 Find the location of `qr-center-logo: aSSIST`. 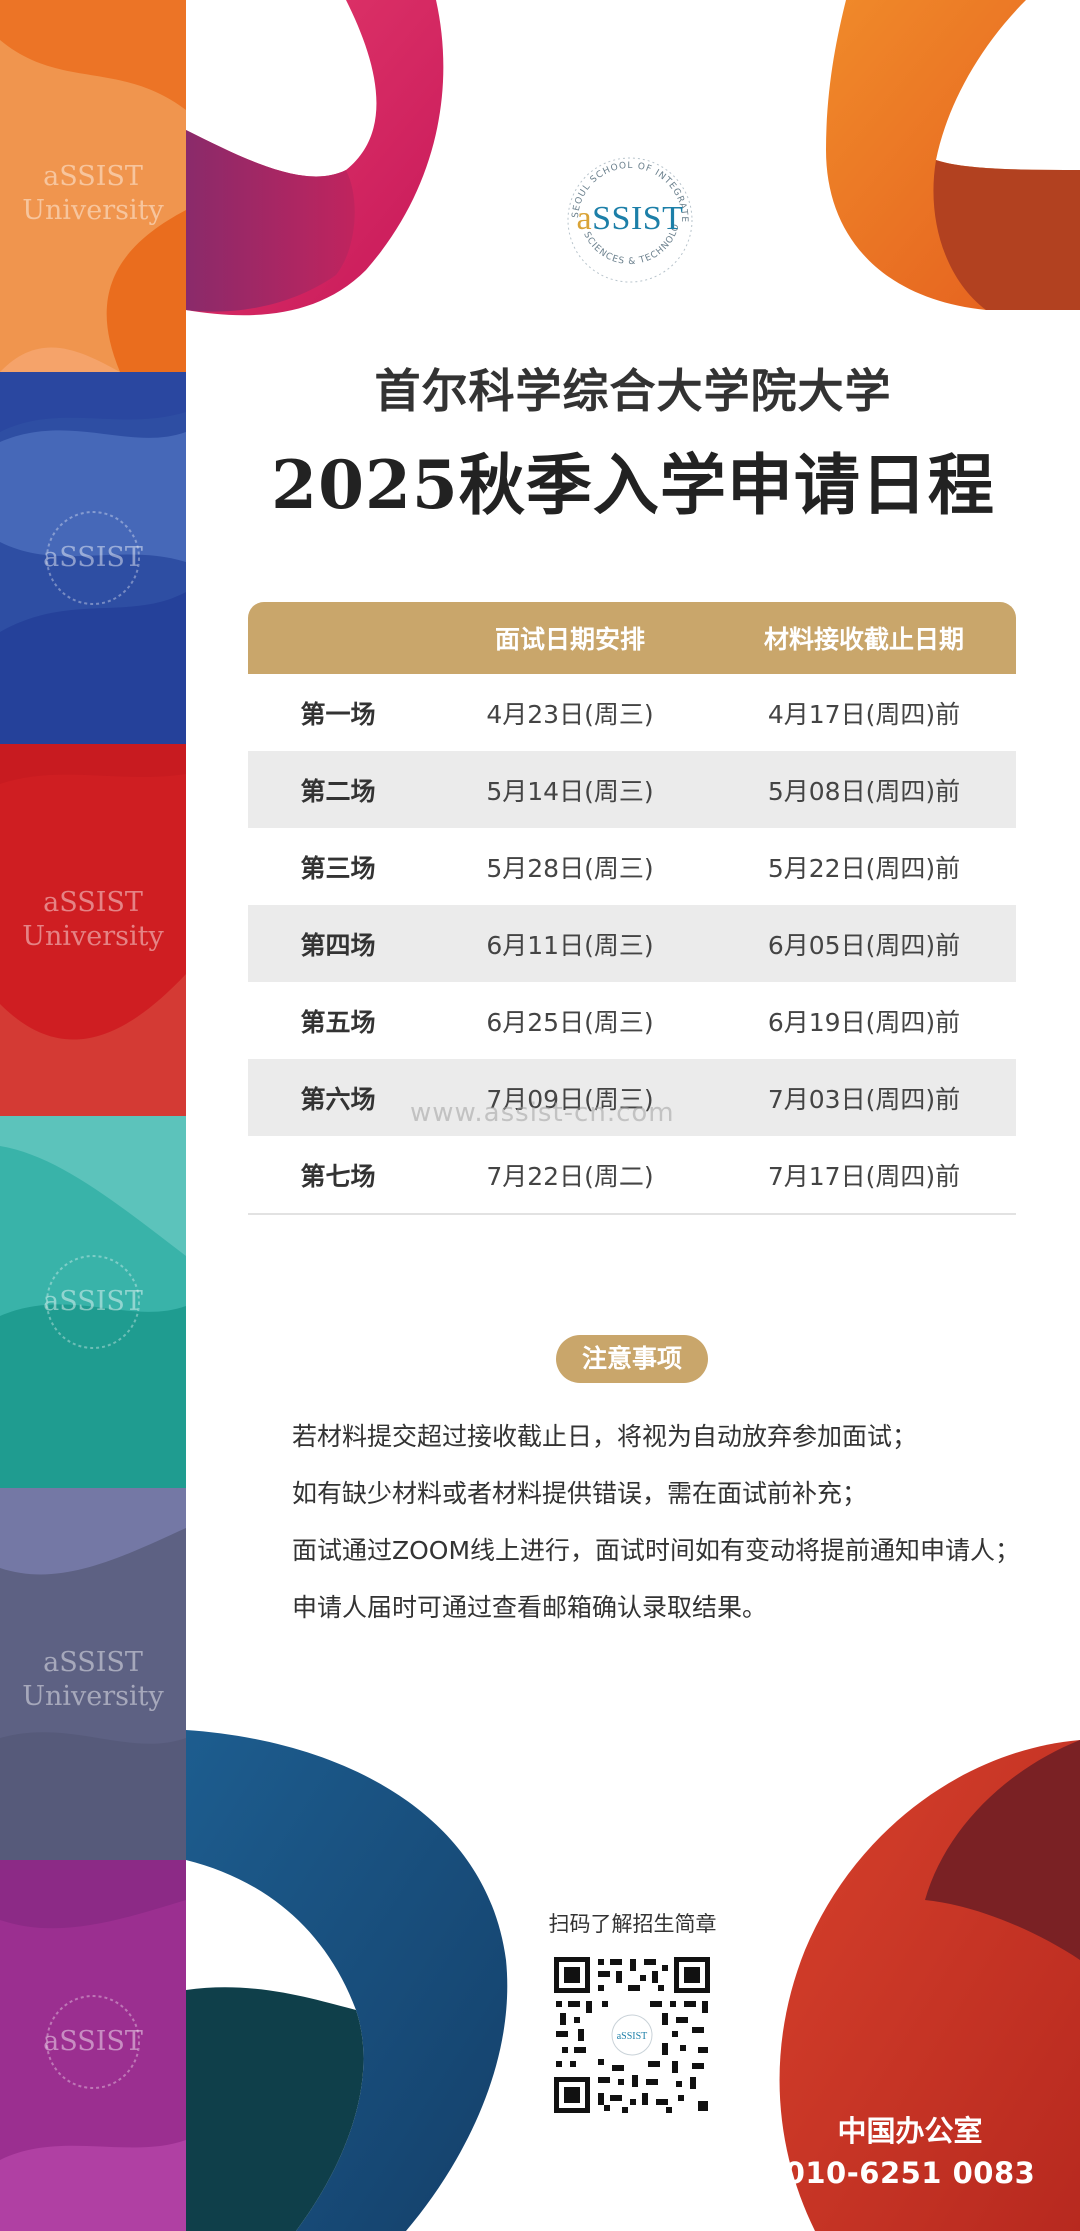

qr-center-logo: aSSIST is located at coordinates (632, 2036).